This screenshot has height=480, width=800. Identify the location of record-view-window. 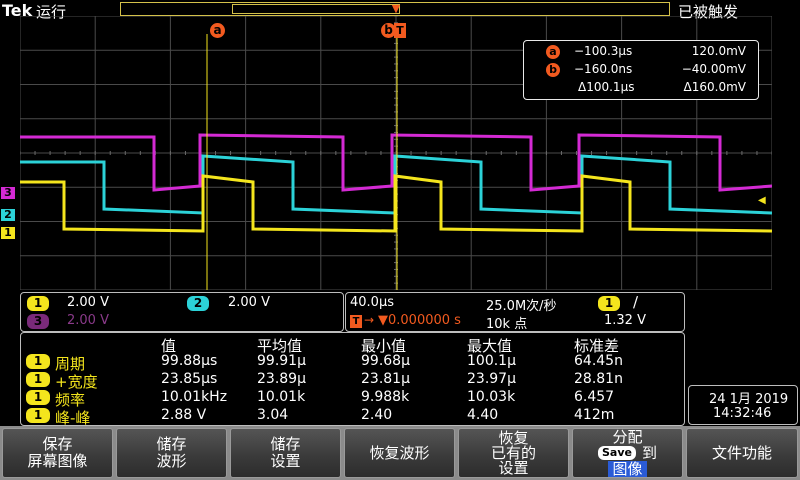
(316, 9).